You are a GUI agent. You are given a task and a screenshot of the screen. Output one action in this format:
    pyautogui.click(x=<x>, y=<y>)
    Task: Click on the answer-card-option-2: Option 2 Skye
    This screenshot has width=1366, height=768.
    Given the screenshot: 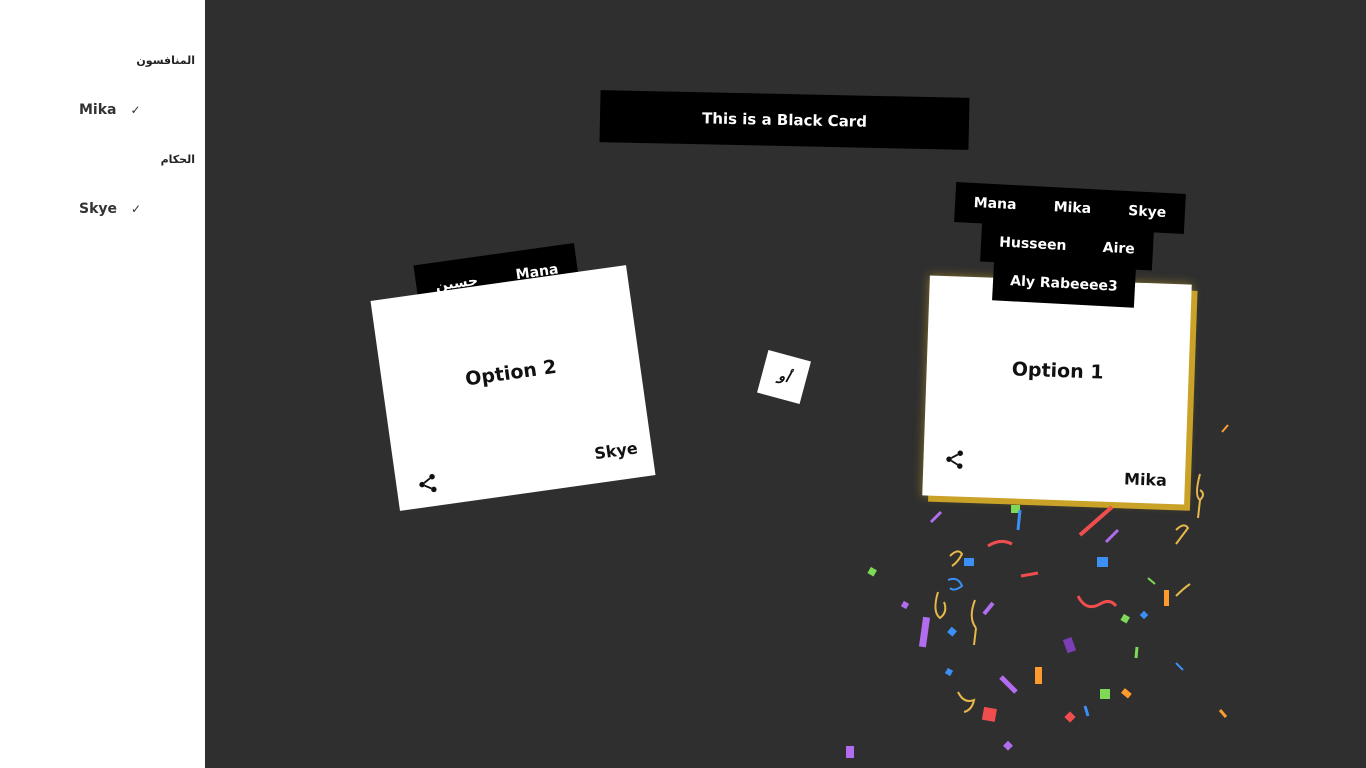 What is the action you would take?
    pyautogui.click(x=513, y=388)
    